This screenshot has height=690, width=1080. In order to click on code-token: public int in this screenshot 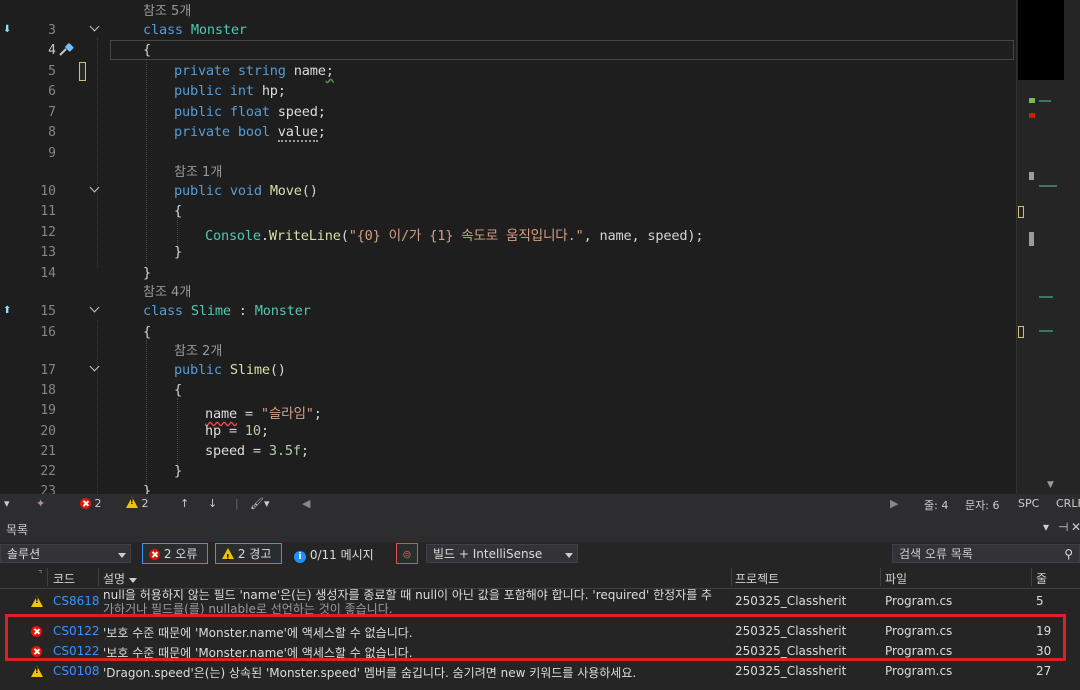, I will do `click(218, 91)`.